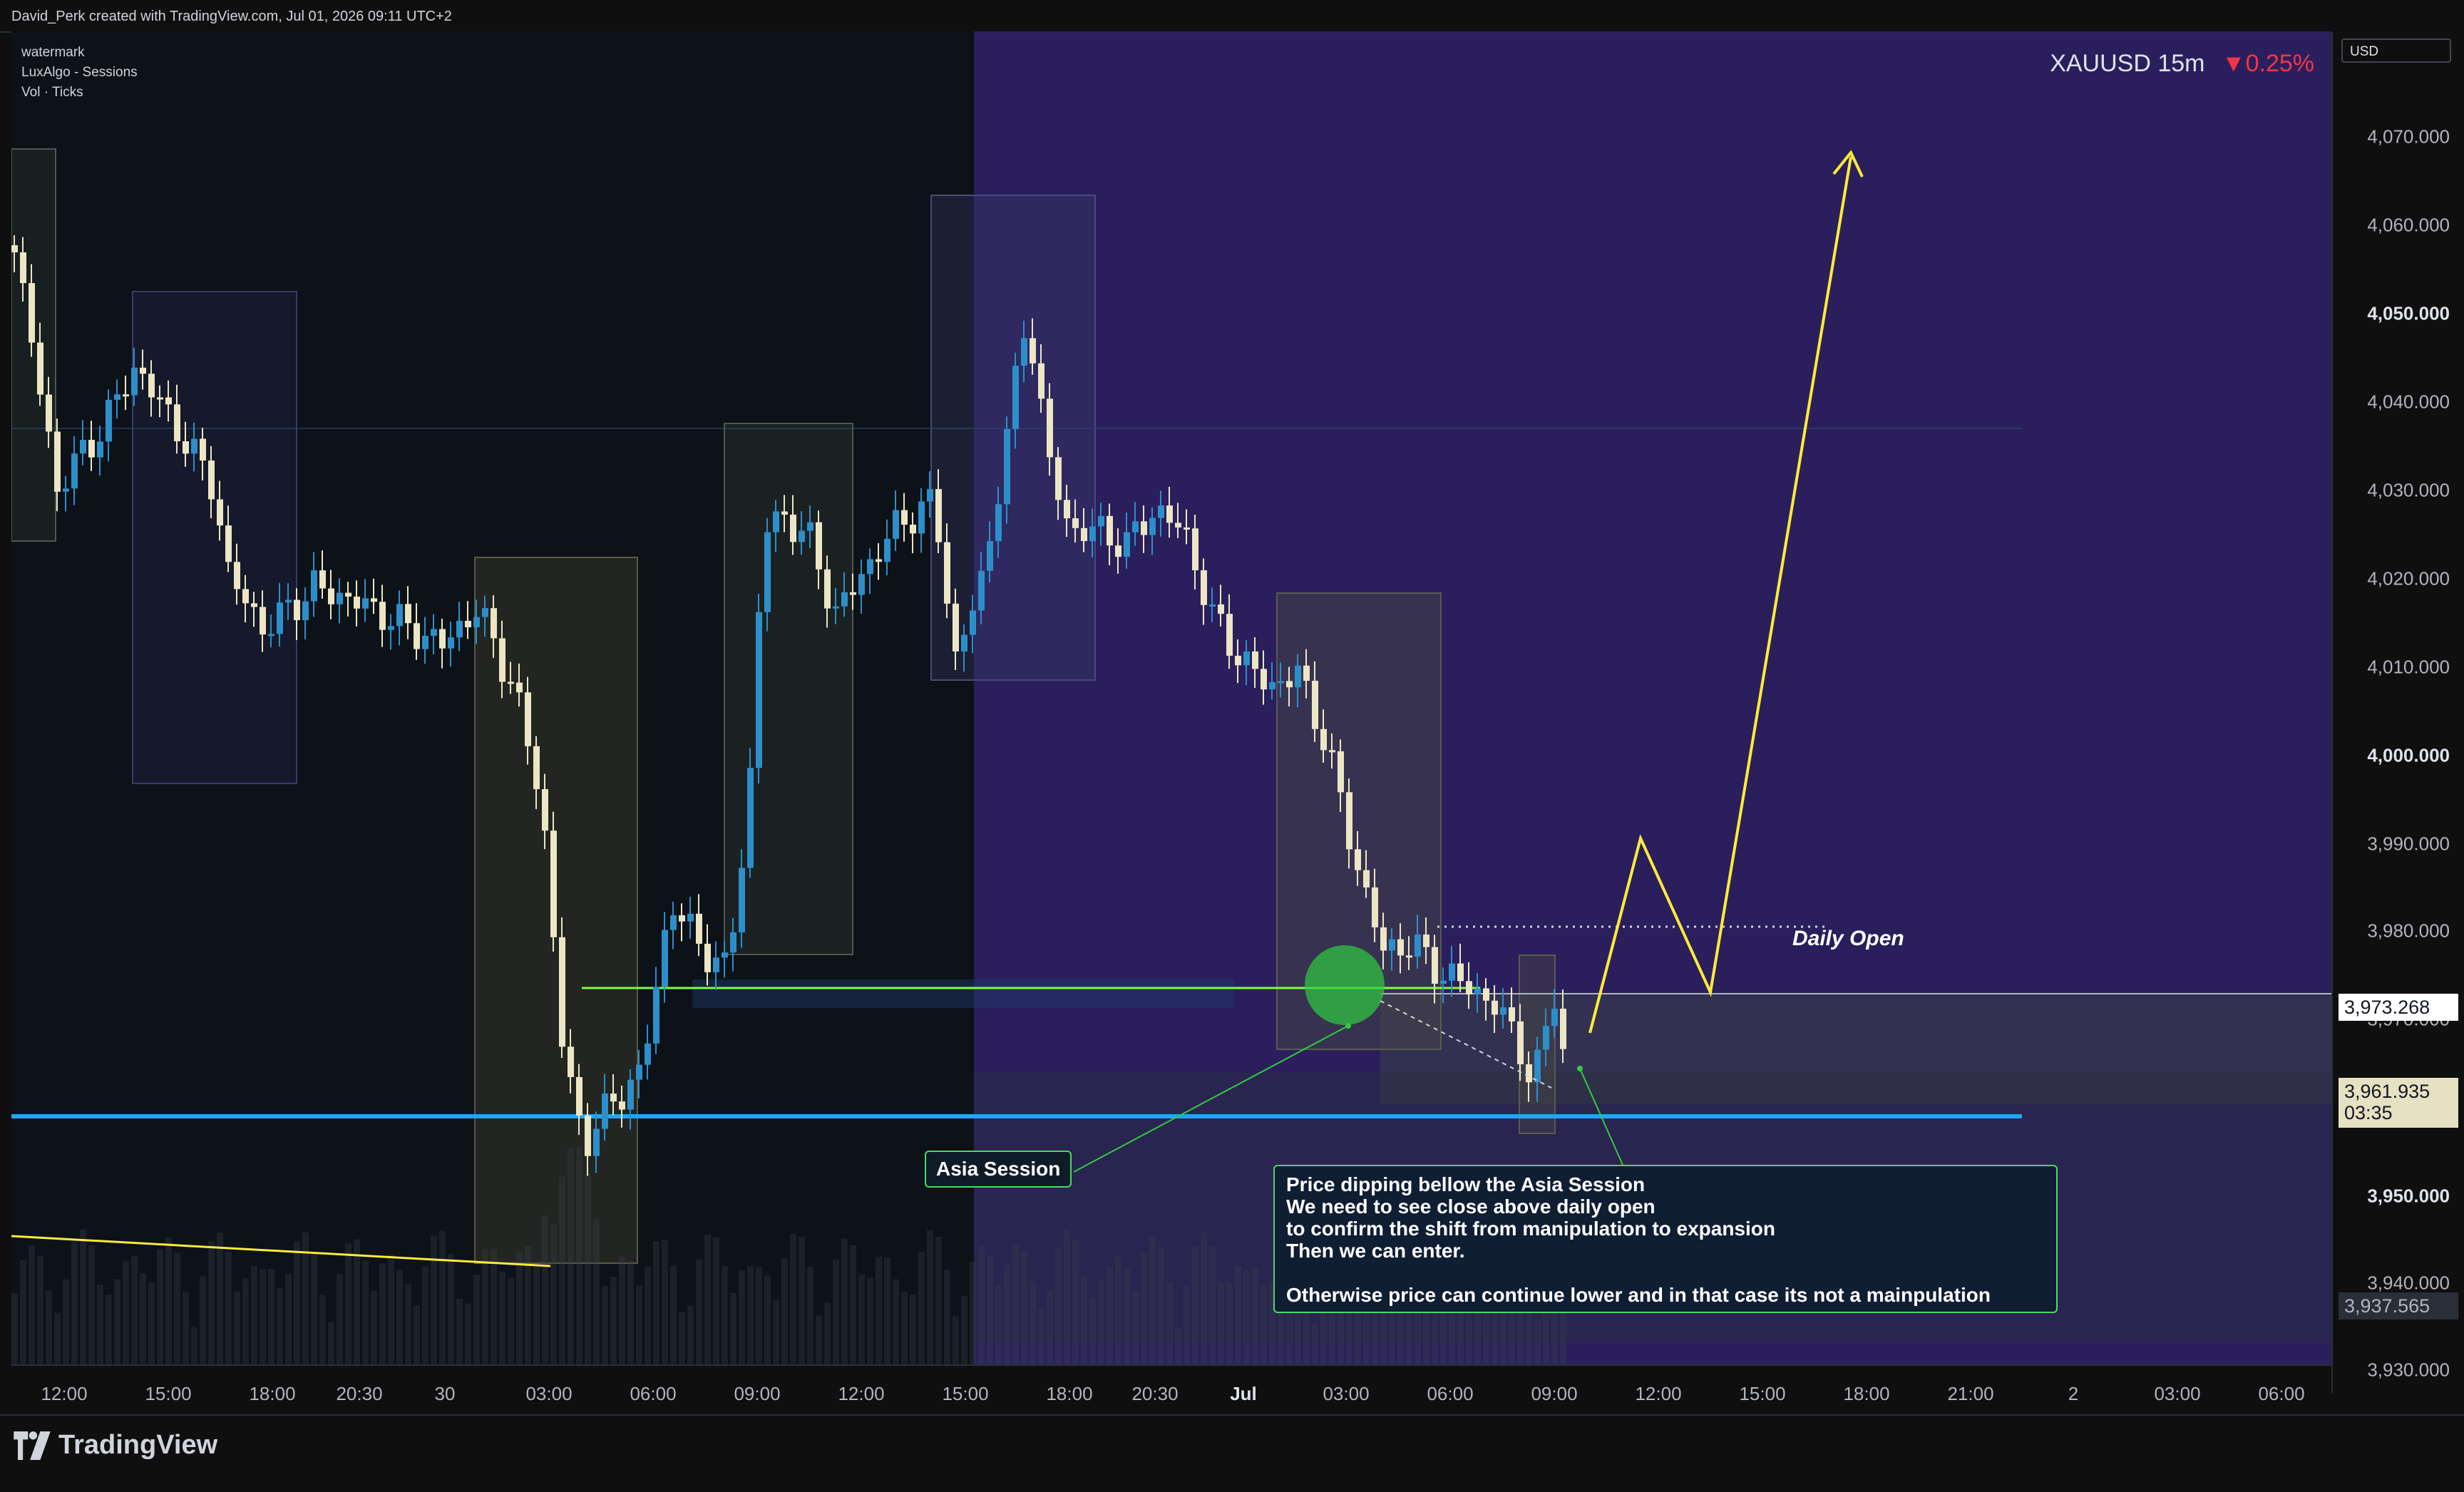 The height and width of the screenshot is (1492, 2464). I want to click on legend-volume: Vol · Ticks, so click(79, 93).